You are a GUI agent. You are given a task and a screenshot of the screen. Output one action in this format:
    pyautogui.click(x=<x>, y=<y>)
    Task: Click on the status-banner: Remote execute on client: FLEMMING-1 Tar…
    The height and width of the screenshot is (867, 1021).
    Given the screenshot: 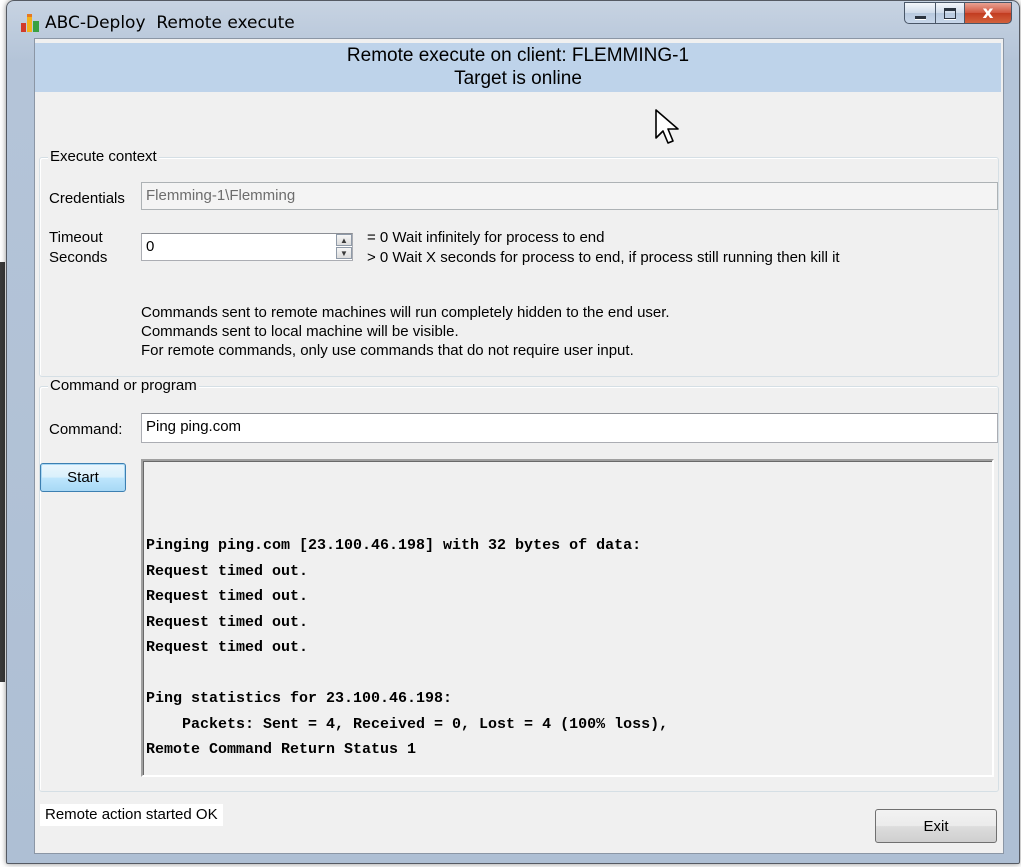 What is the action you would take?
    pyautogui.click(x=518, y=67)
    